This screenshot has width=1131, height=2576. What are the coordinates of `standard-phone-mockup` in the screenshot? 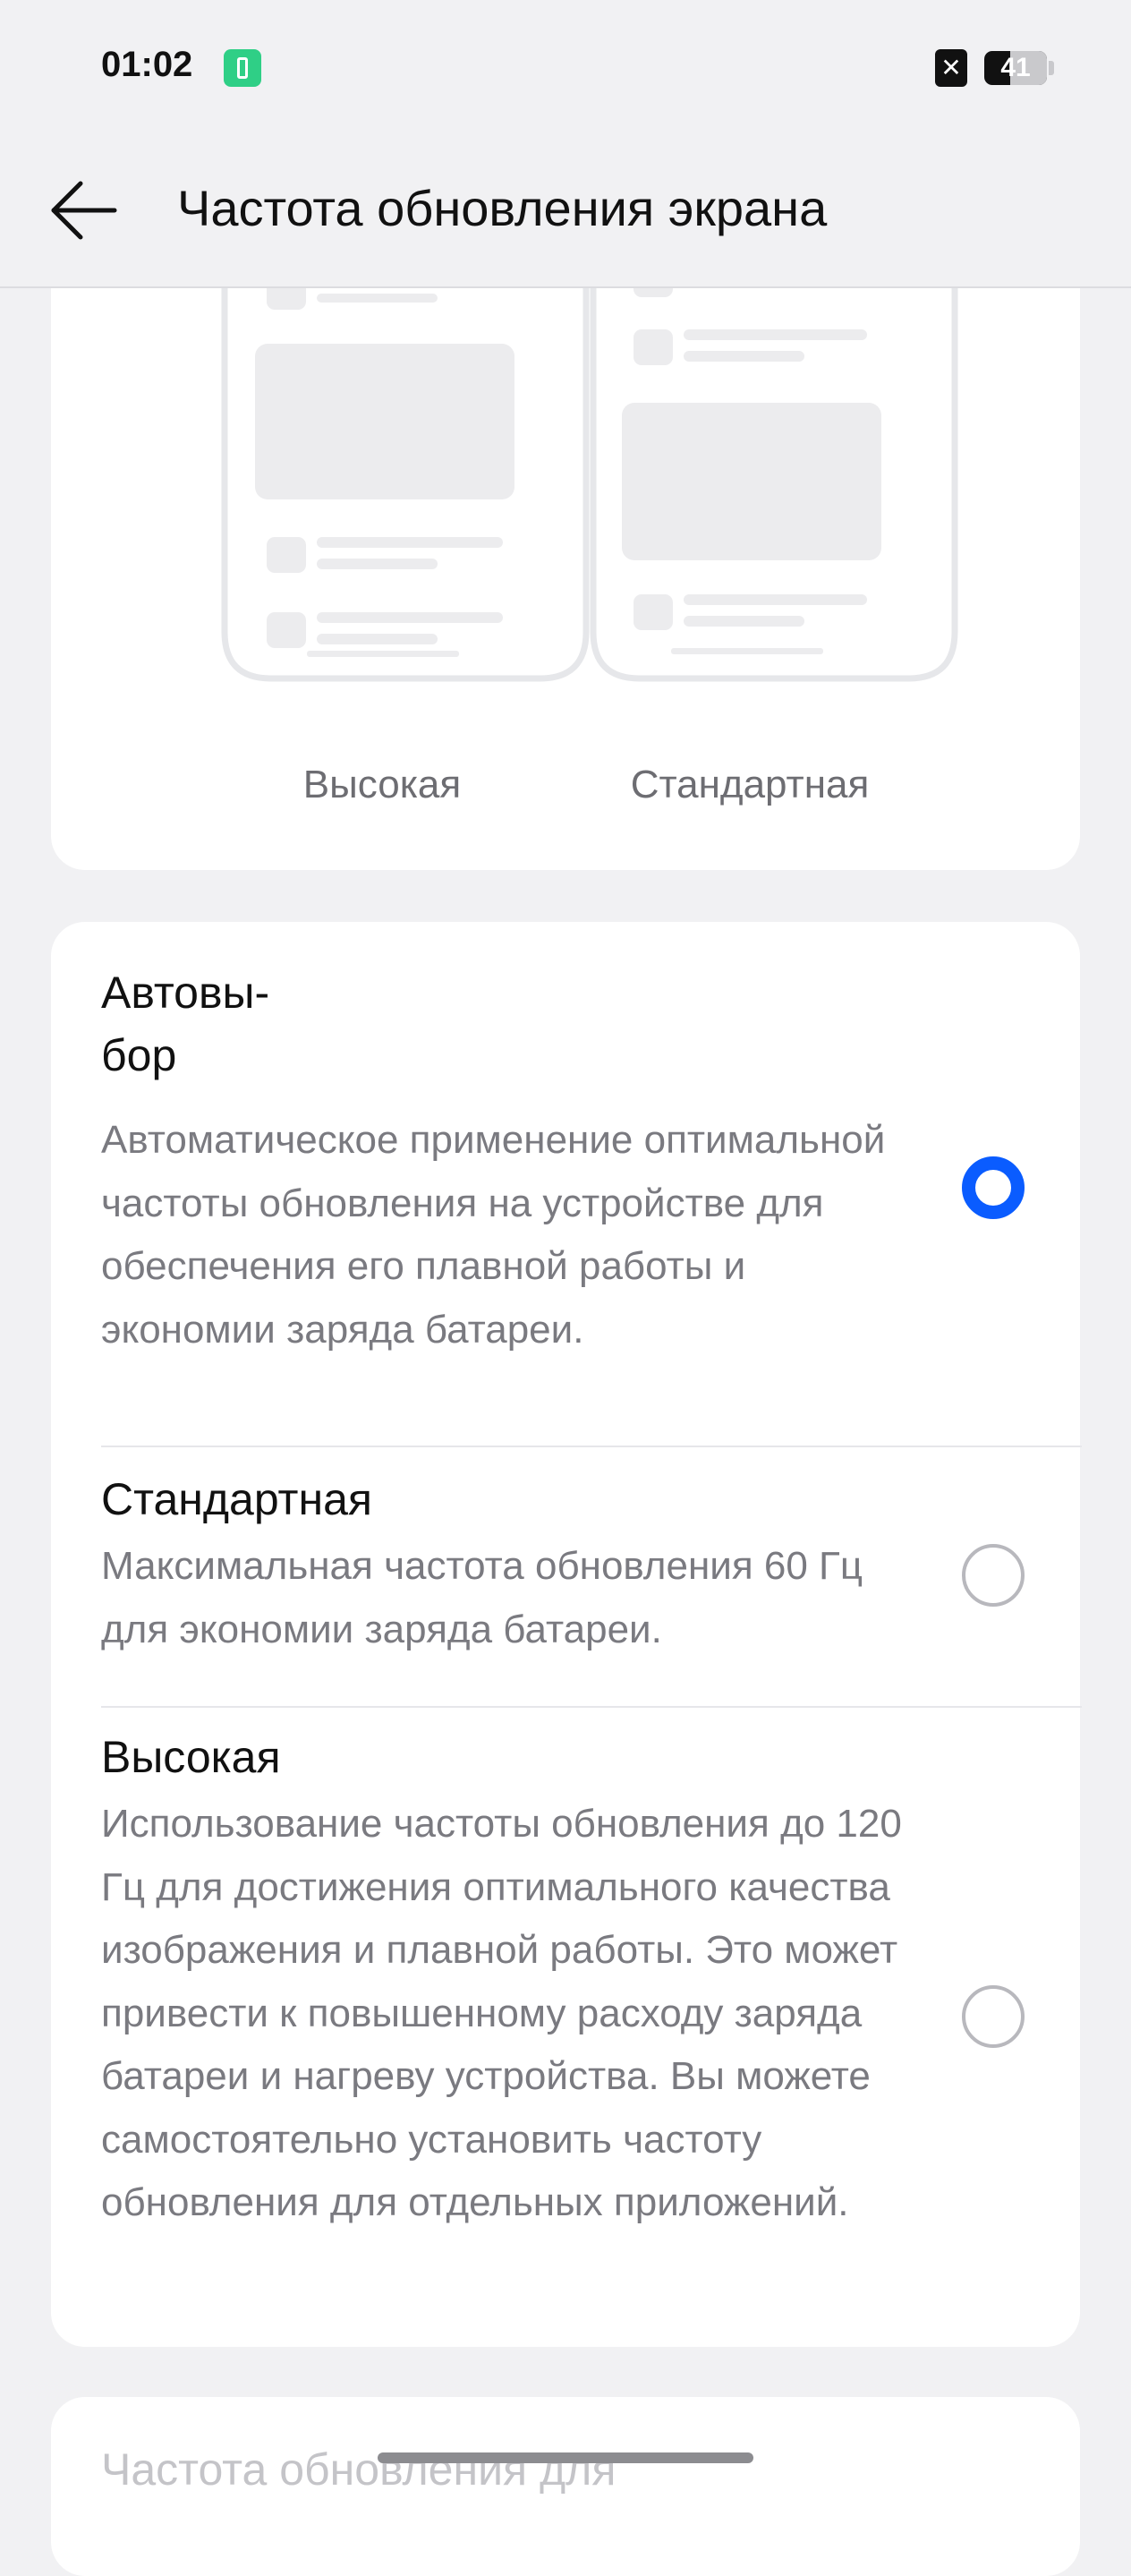 It's located at (774, 485).